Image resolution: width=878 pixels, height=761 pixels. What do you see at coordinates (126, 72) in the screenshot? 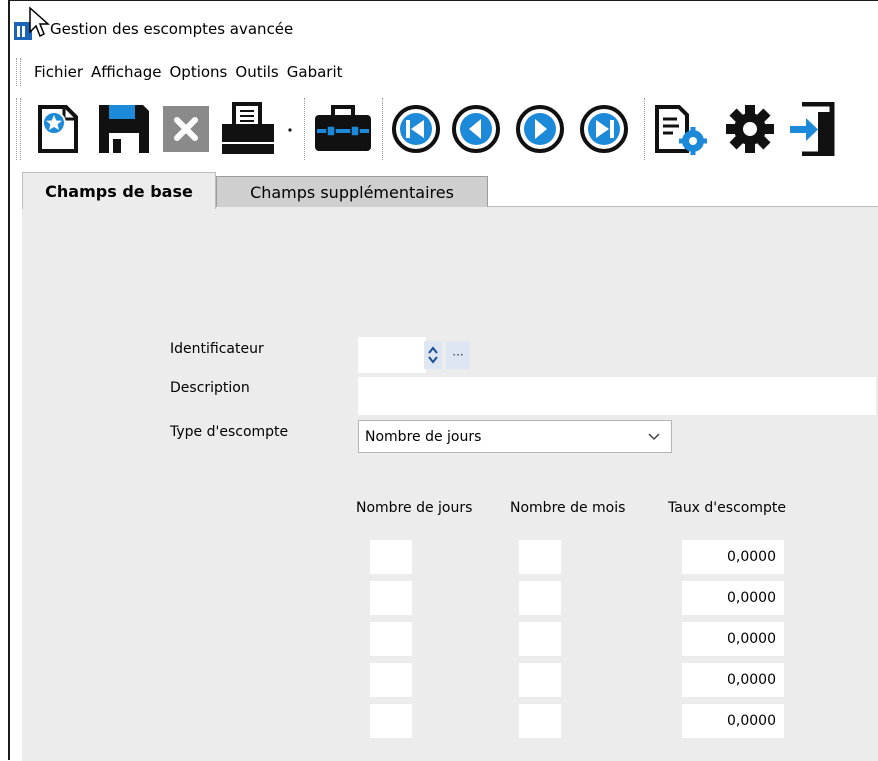
I see `menu-affichage: Affichage` at bounding box center [126, 72].